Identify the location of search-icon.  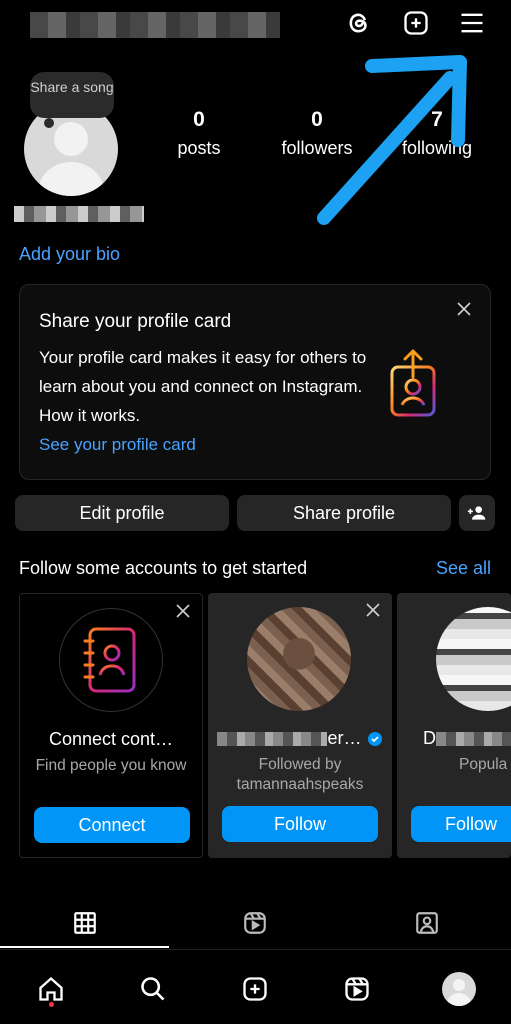
(153, 989).